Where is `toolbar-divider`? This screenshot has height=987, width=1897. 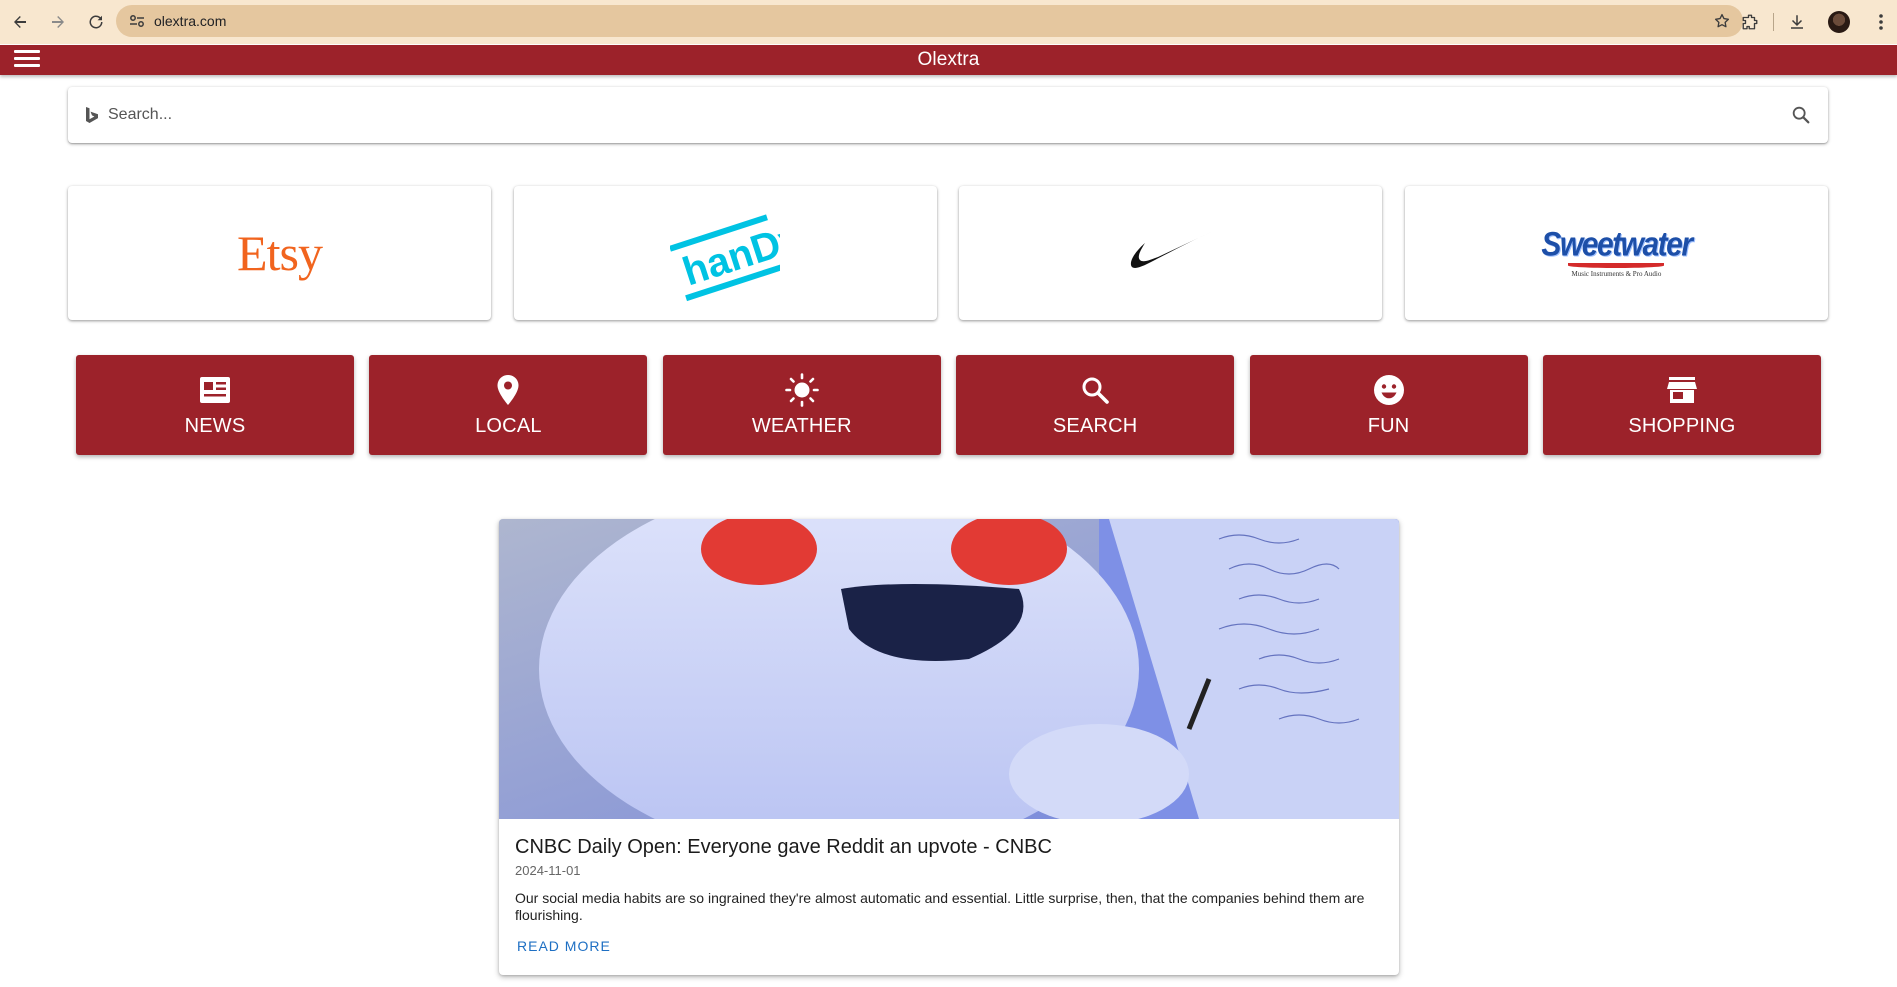 toolbar-divider is located at coordinates (1773, 22).